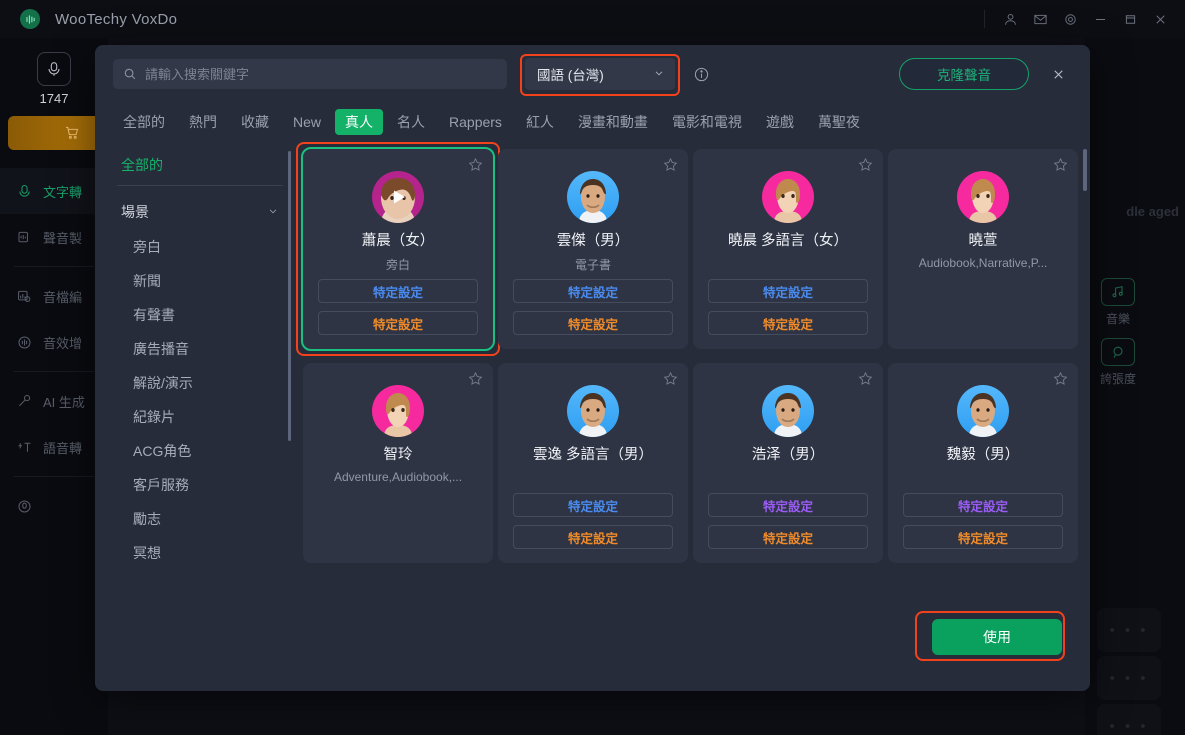 This screenshot has height=735, width=1185. What do you see at coordinates (25, 400) in the screenshot?
I see `ai-mic-icon` at bounding box center [25, 400].